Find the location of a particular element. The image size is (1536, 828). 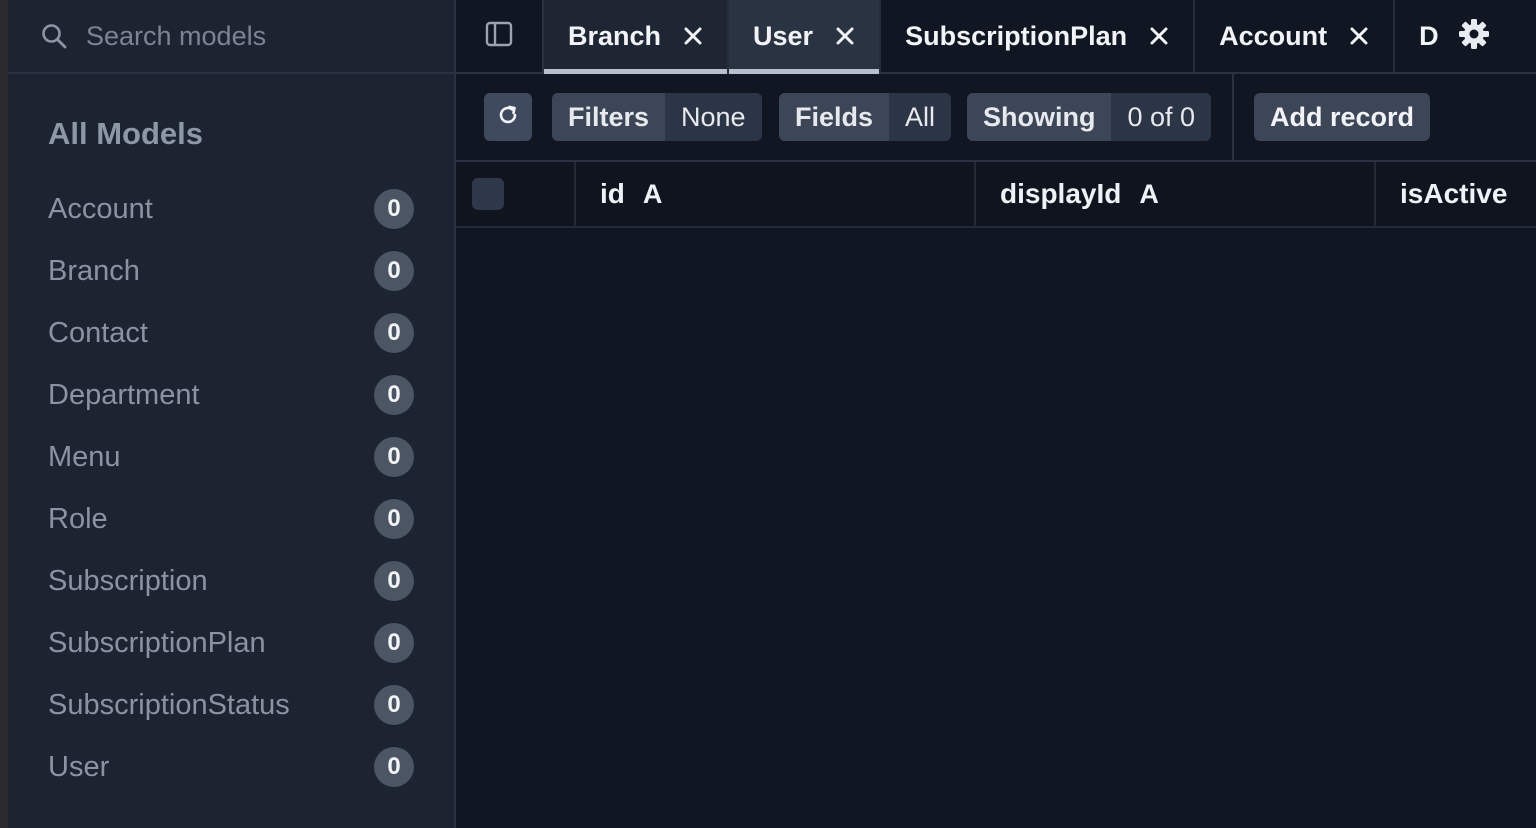

showing-control: Showing 0 of 0 is located at coordinates (1089, 117).